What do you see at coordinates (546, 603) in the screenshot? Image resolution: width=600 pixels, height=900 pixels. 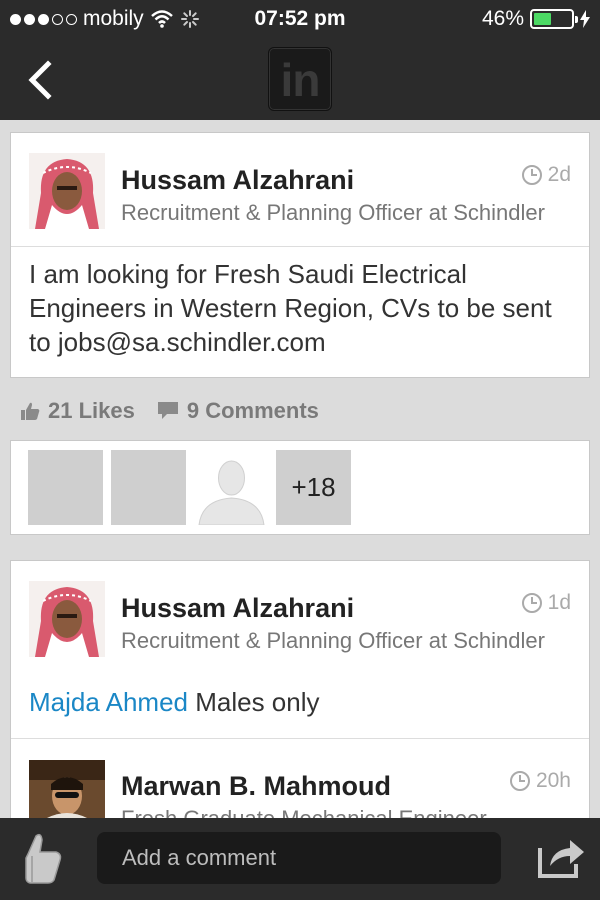 I see `comment-timestamp: 1d` at bounding box center [546, 603].